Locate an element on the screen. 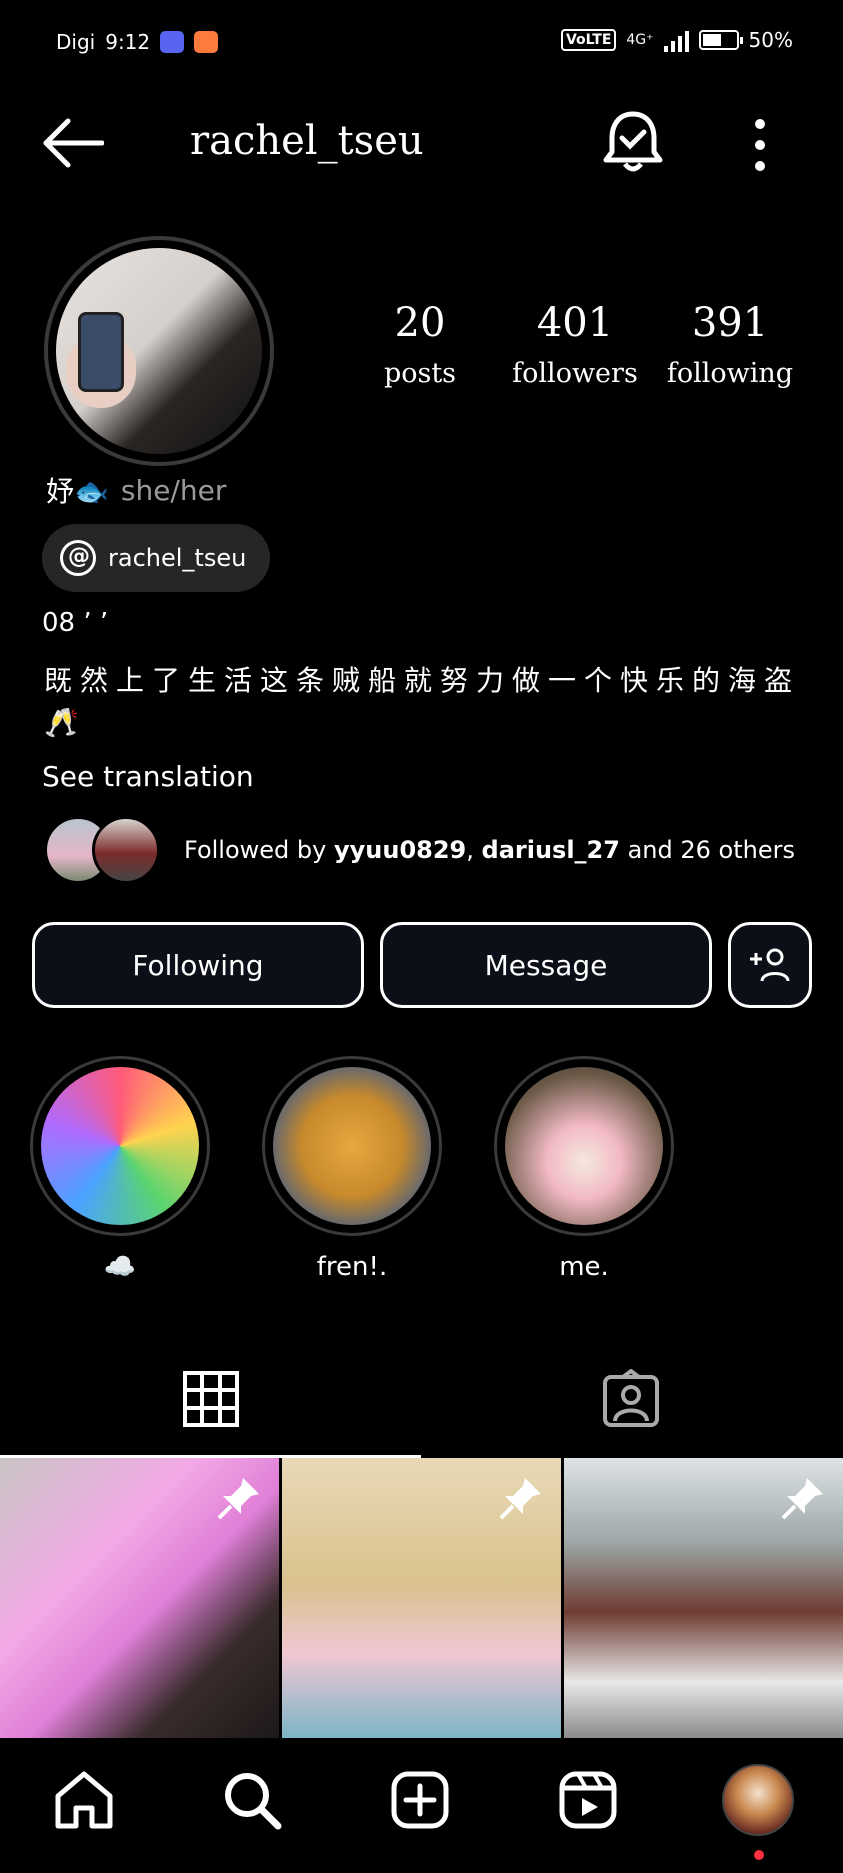 Image resolution: width=843 pixels, height=1873 pixels. time-label: 9:12 is located at coordinates (128, 42).